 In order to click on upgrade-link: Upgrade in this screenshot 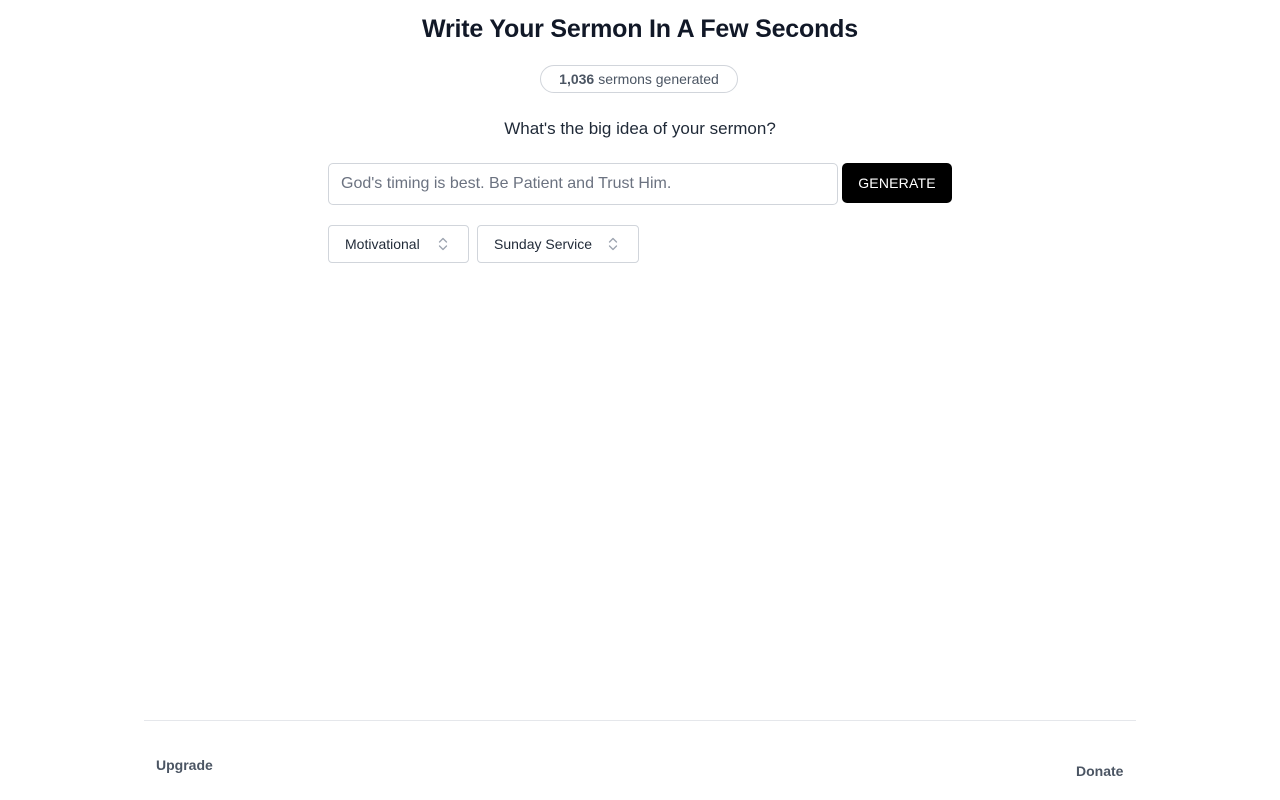, I will do `click(184, 765)`.